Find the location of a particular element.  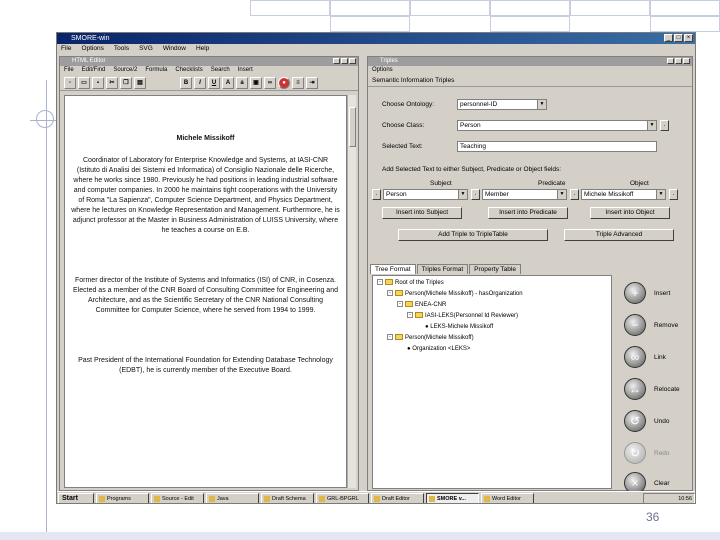

link-action-button: ∞ Link is located at coordinates (653, 357).